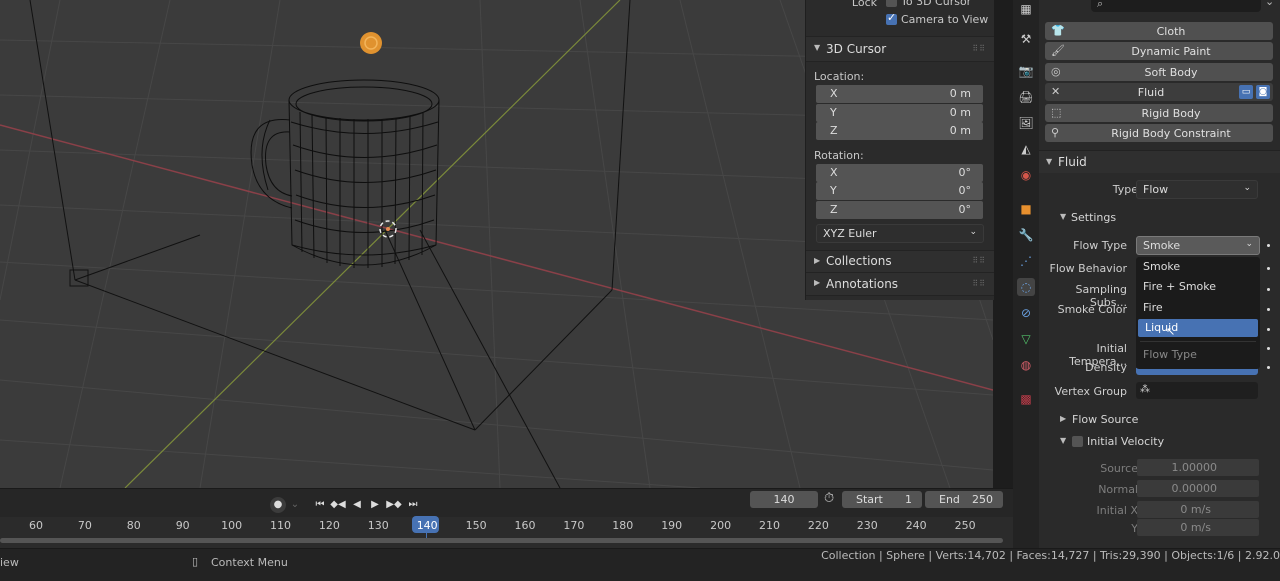  What do you see at coordinates (1246, 92) in the screenshot?
I see `viewport-display-icon: ▭` at bounding box center [1246, 92].